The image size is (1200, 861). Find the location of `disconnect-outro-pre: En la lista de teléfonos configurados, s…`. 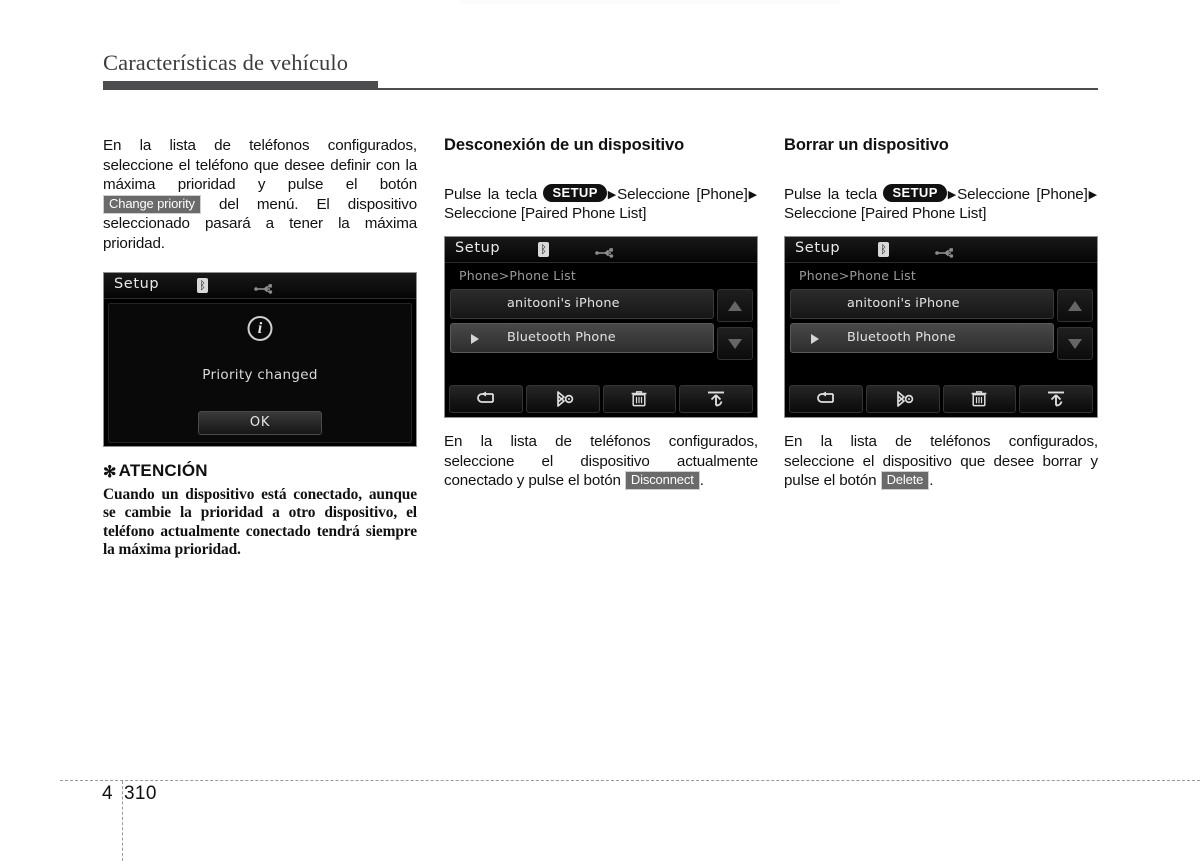

disconnect-outro-pre: En la lista de teléfonos configurados, s… is located at coordinates (601, 461).